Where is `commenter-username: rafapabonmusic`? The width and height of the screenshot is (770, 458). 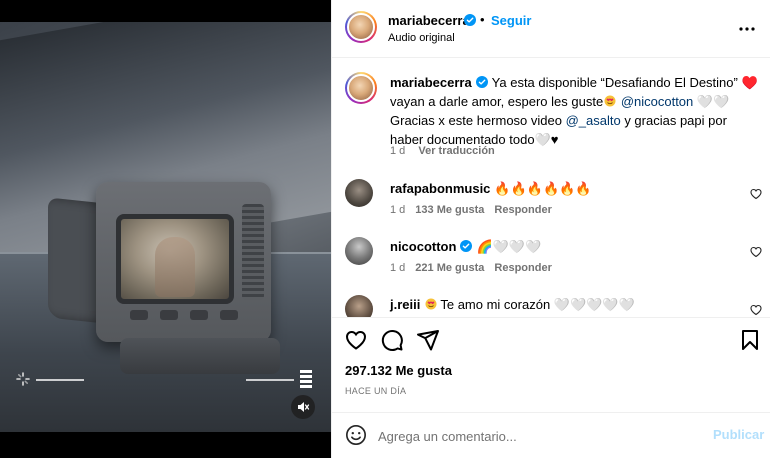
commenter-username: rafapabonmusic is located at coordinates (440, 188).